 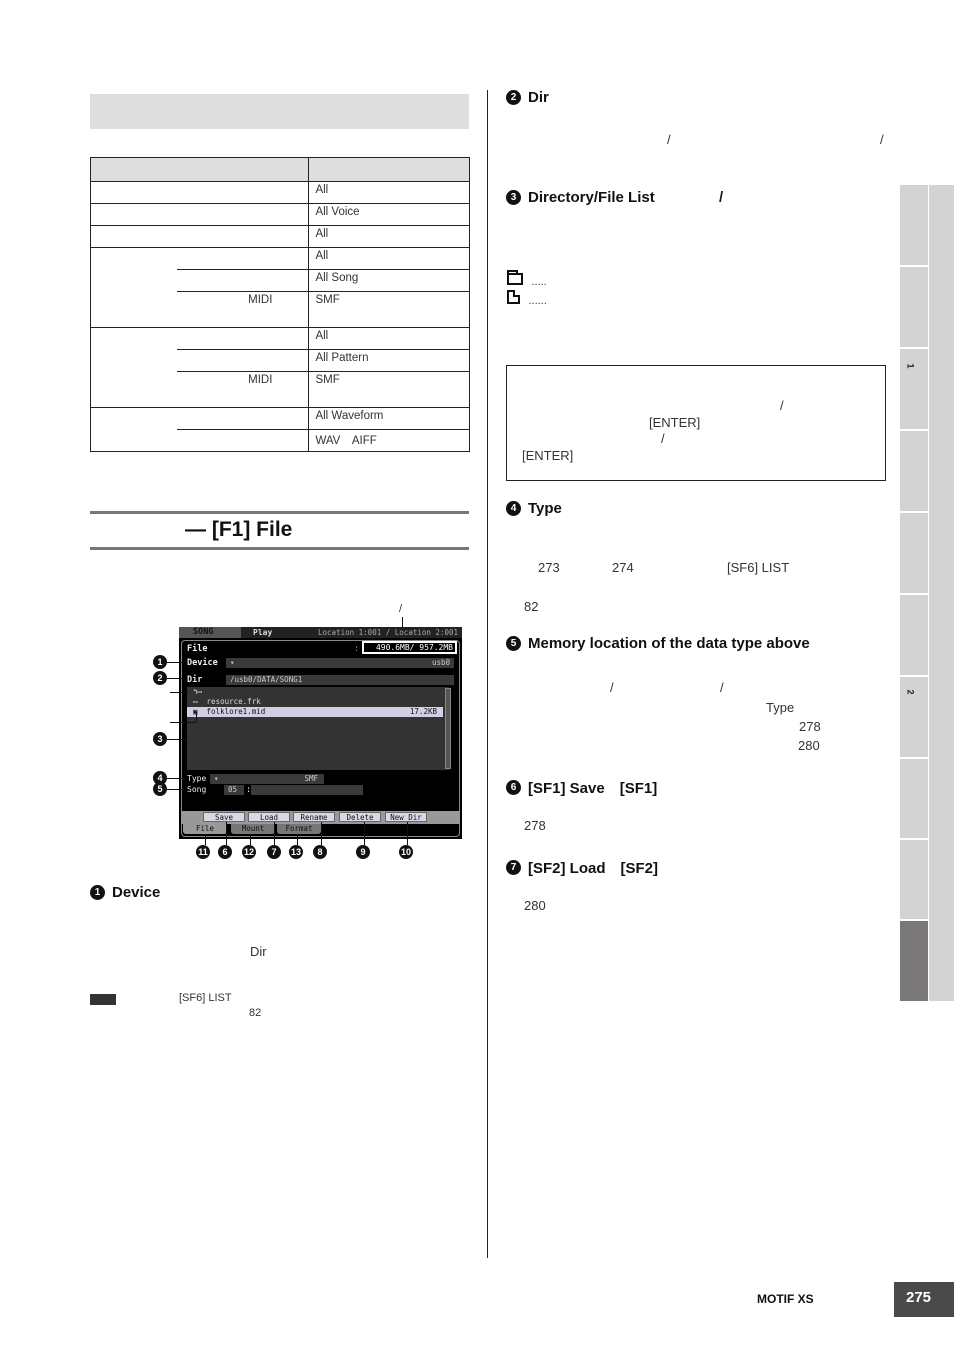 I want to click on dir-path: /usb0/DATA/SONG1, so click(x=340, y=680).